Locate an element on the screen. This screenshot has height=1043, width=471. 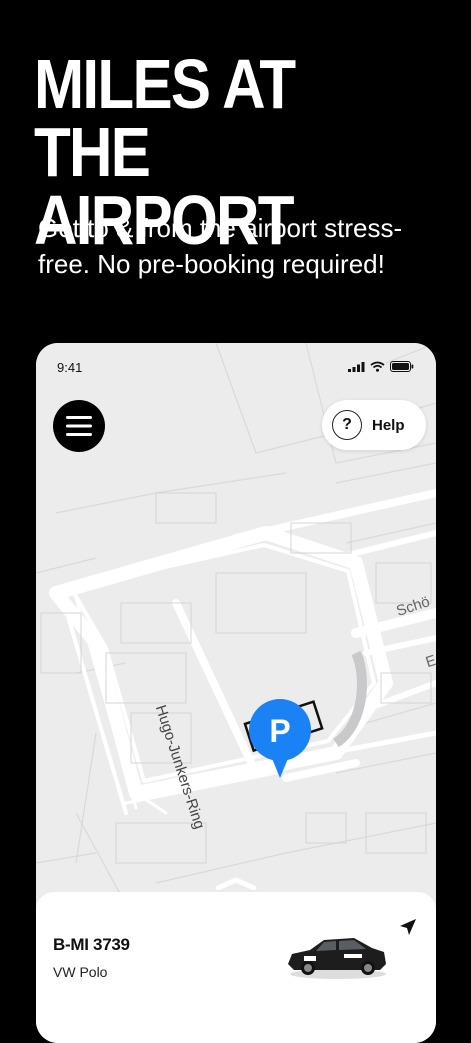
parking-pin: P is located at coordinates (280, 739).